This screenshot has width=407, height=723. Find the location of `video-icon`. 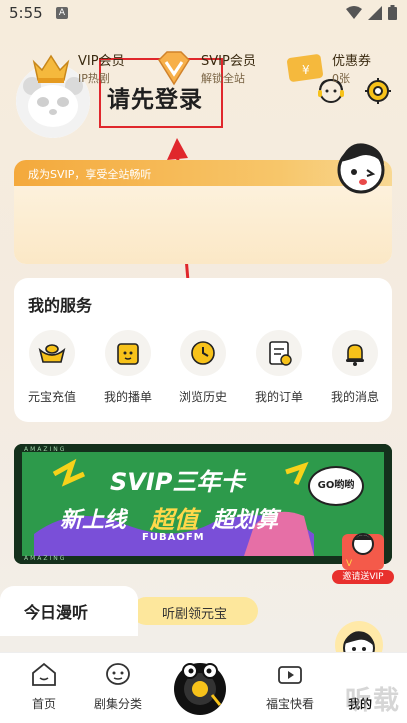

video-icon is located at coordinates (290, 675).